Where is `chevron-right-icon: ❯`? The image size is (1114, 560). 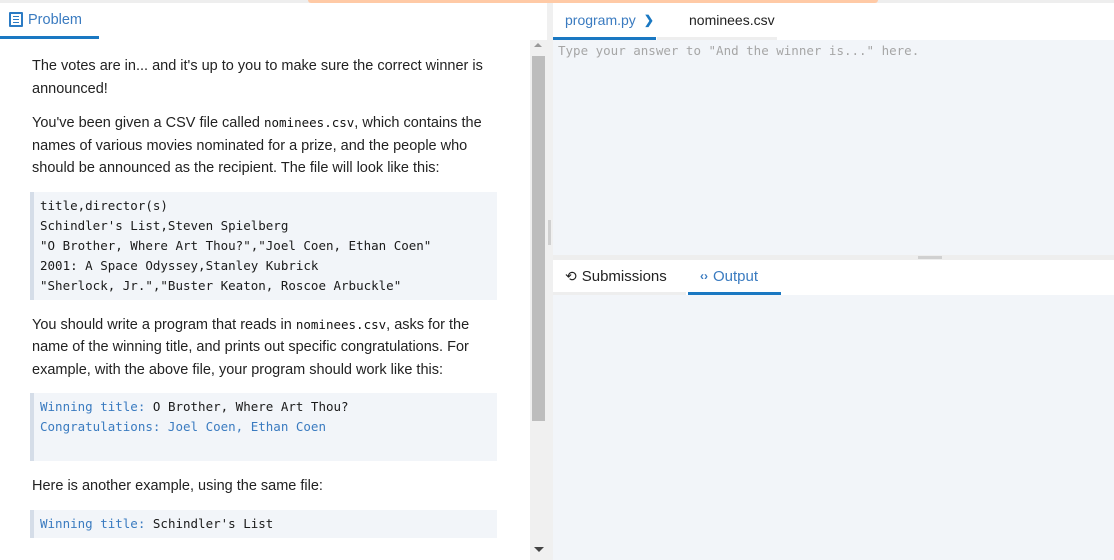
chevron-right-icon: ❯ is located at coordinates (648, 20).